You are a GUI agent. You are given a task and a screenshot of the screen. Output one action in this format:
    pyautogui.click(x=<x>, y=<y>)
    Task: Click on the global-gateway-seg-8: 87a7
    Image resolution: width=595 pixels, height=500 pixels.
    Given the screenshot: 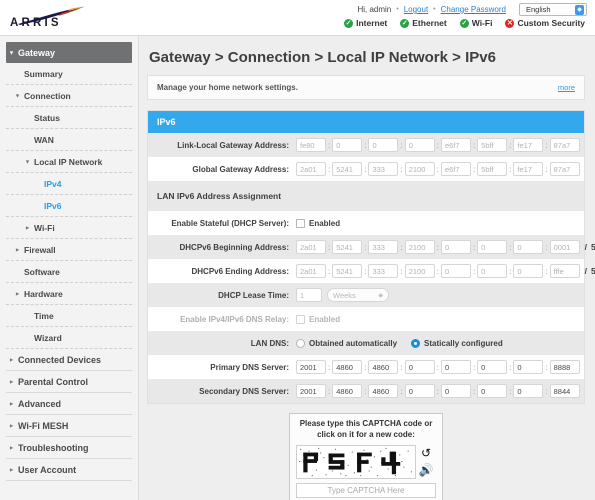 What is the action you would take?
    pyautogui.click(x=564, y=169)
    